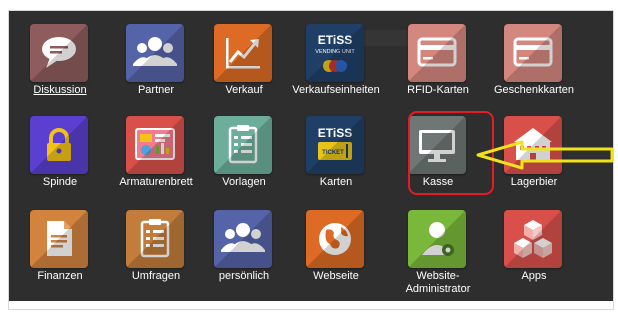 This screenshot has width=618, height=318. What do you see at coordinates (59, 145) in the screenshot?
I see `padlock-icon` at bounding box center [59, 145].